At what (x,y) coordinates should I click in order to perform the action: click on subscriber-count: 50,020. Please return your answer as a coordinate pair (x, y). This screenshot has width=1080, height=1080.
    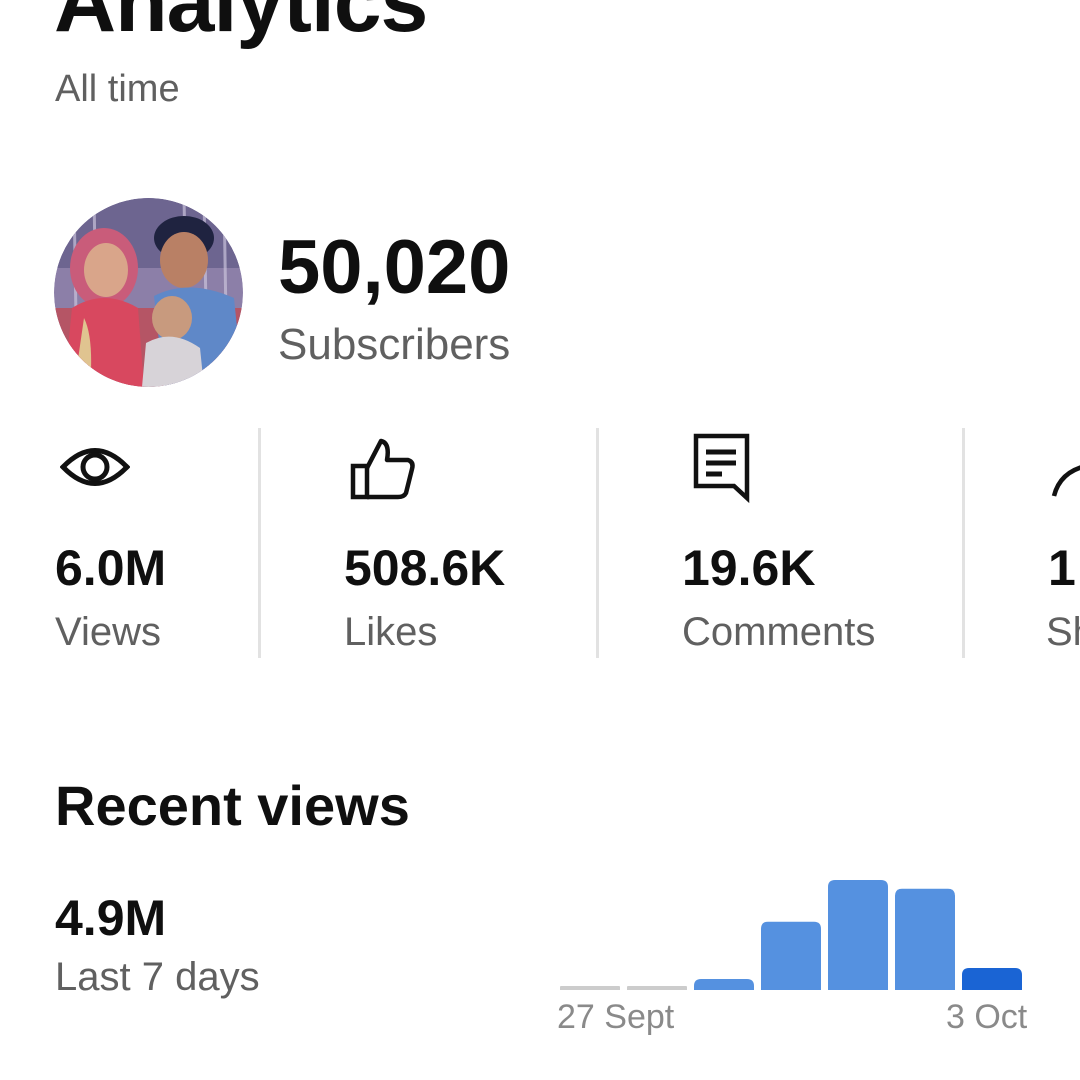
    Looking at the image, I should click on (394, 267).